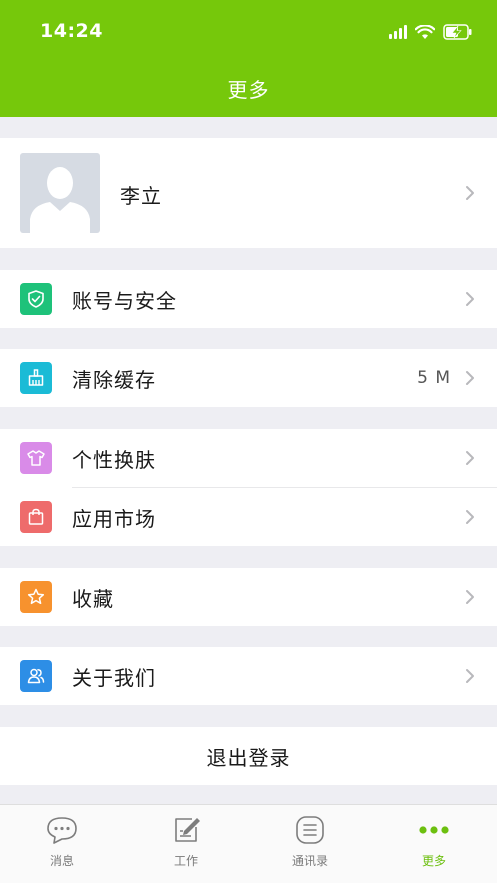  Describe the element at coordinates (71, 31) in the screenshot. I see `status-time: 14:24` at that location.